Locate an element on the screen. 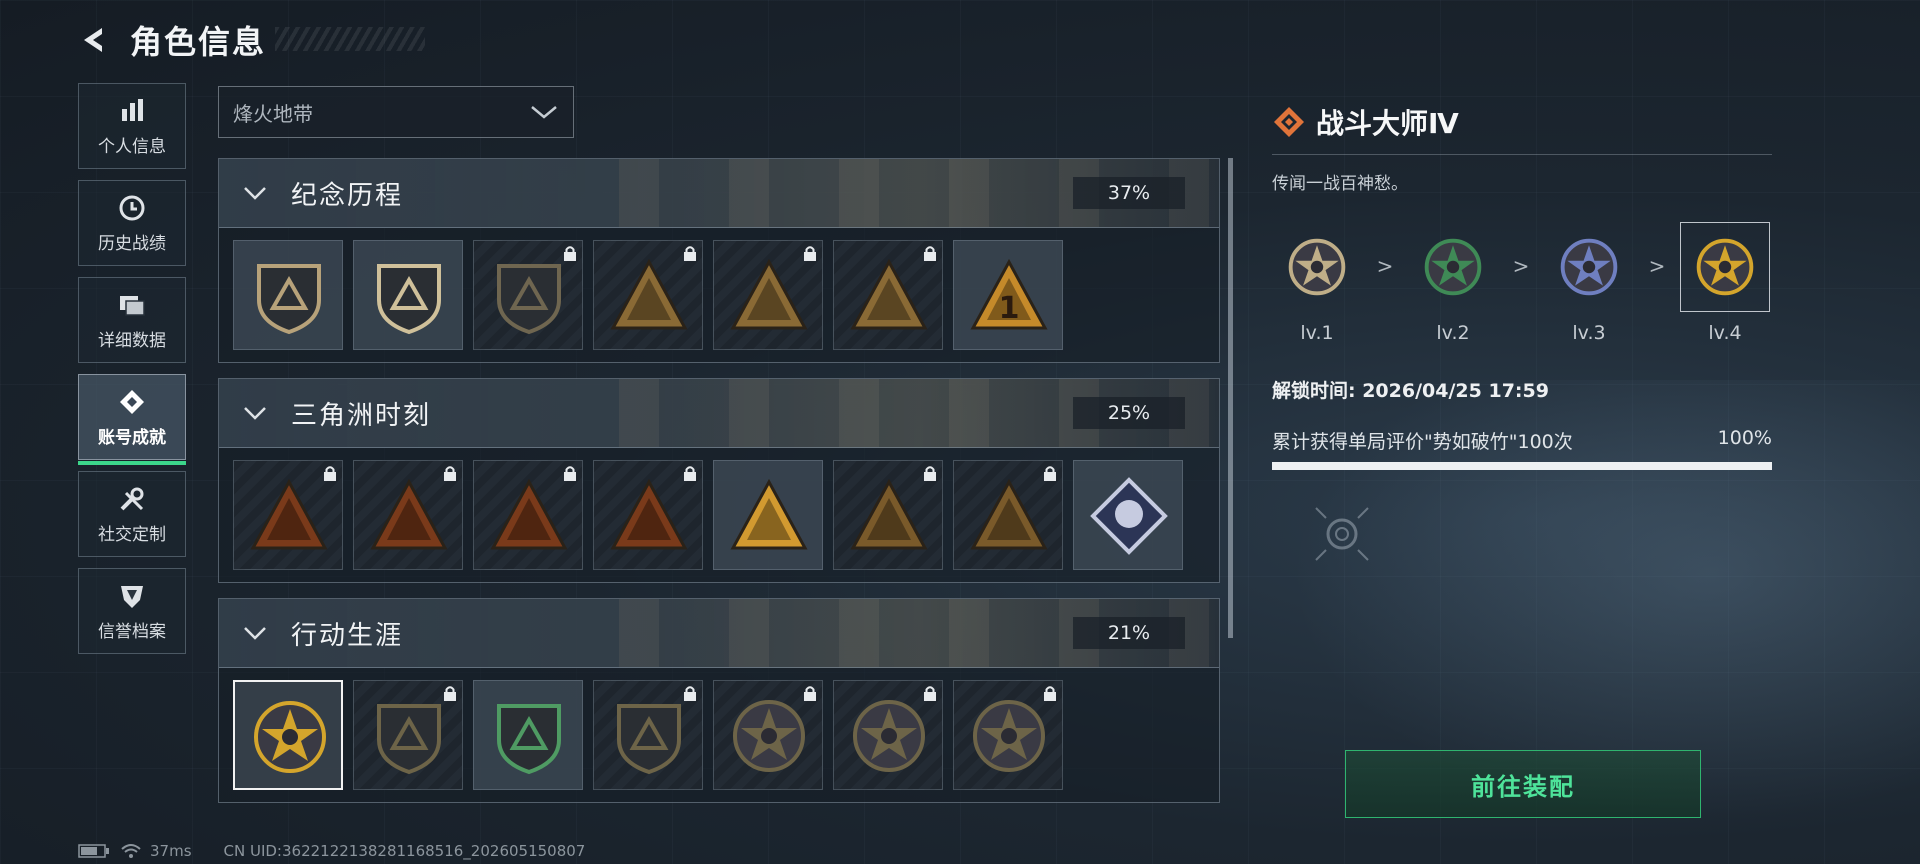 The width and height of the screenshot is (1920, 864). scrollbar is located at coordinates (1230, 398).